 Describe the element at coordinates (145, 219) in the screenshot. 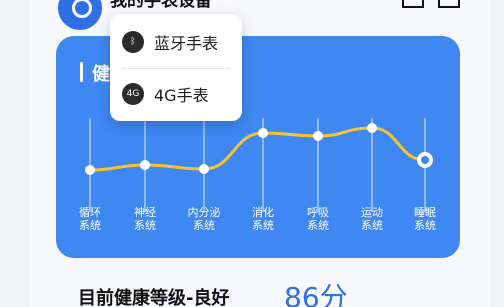

I see `x-tick-label-1: 神经 系统` at that location.